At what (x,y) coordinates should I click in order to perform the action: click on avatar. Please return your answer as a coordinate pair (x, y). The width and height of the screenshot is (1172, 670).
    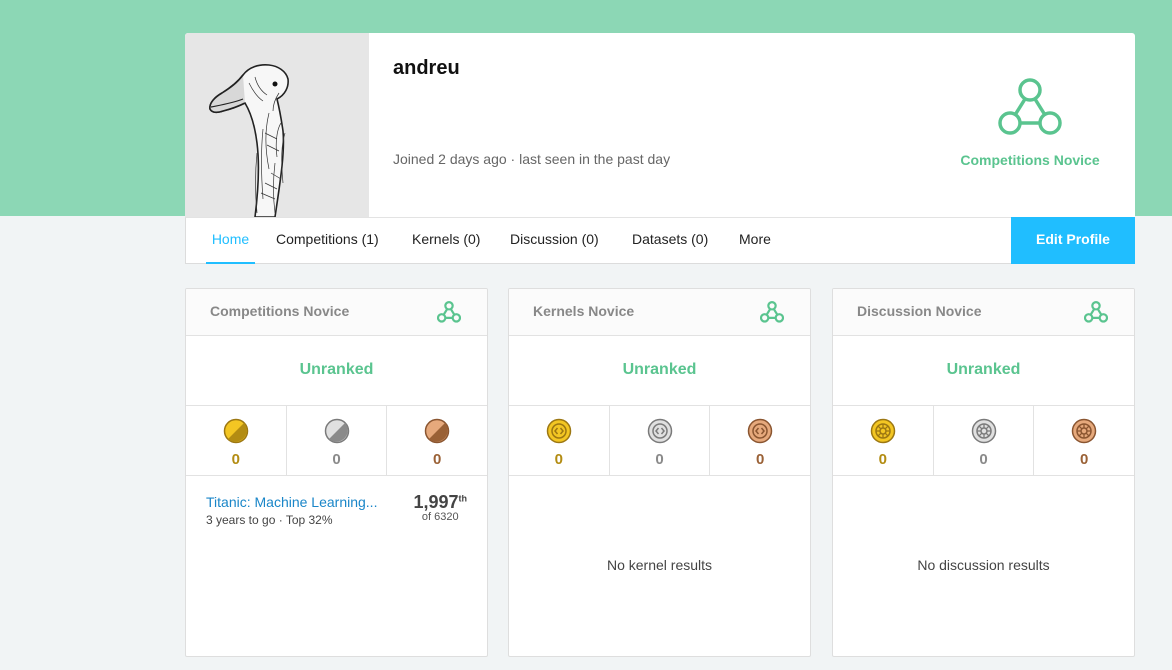
    Looking at the image, I should click on (277, 125).